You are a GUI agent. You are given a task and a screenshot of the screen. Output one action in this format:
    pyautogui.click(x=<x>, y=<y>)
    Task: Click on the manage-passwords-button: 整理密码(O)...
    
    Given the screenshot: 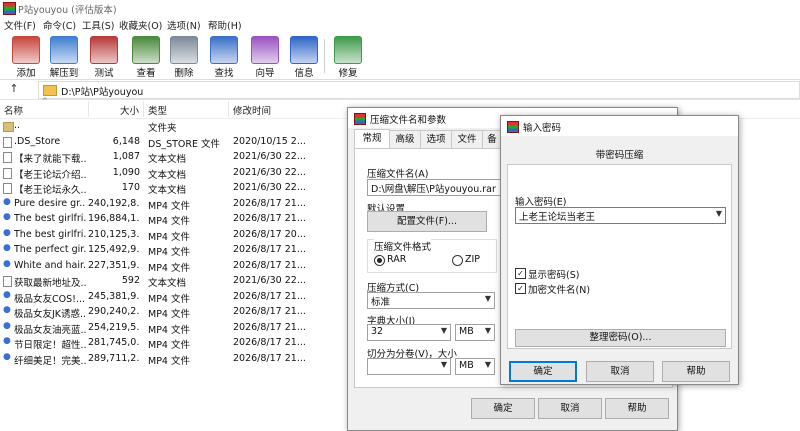 What is the action you would take?
    pyautogui.click(x=620, y=338)
    